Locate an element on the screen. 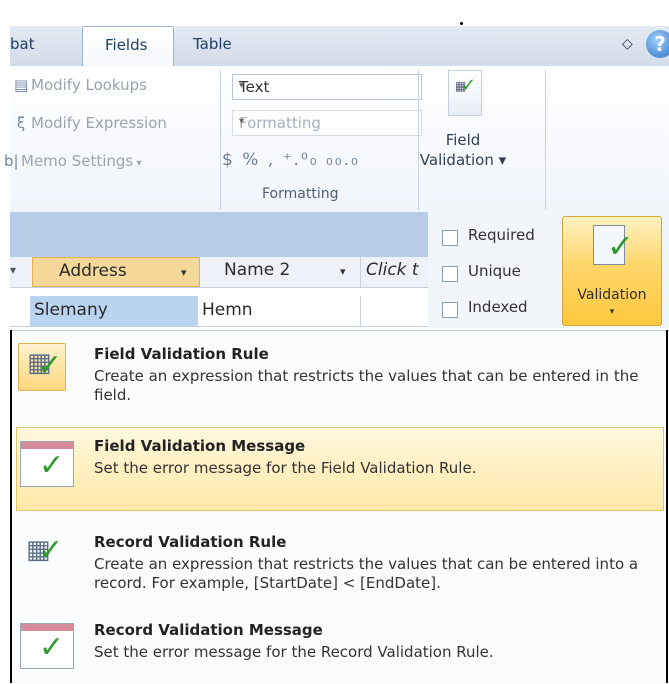  field-rule-icon: ▦ ✓ is located at coordinates (42, 367).